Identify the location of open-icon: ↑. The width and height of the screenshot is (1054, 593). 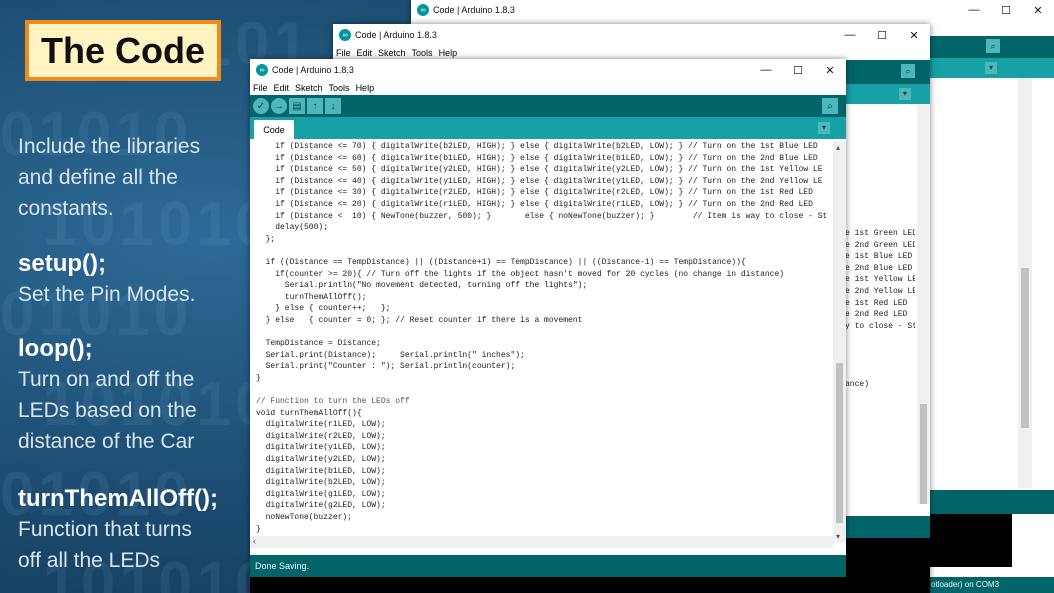
(315, 106).